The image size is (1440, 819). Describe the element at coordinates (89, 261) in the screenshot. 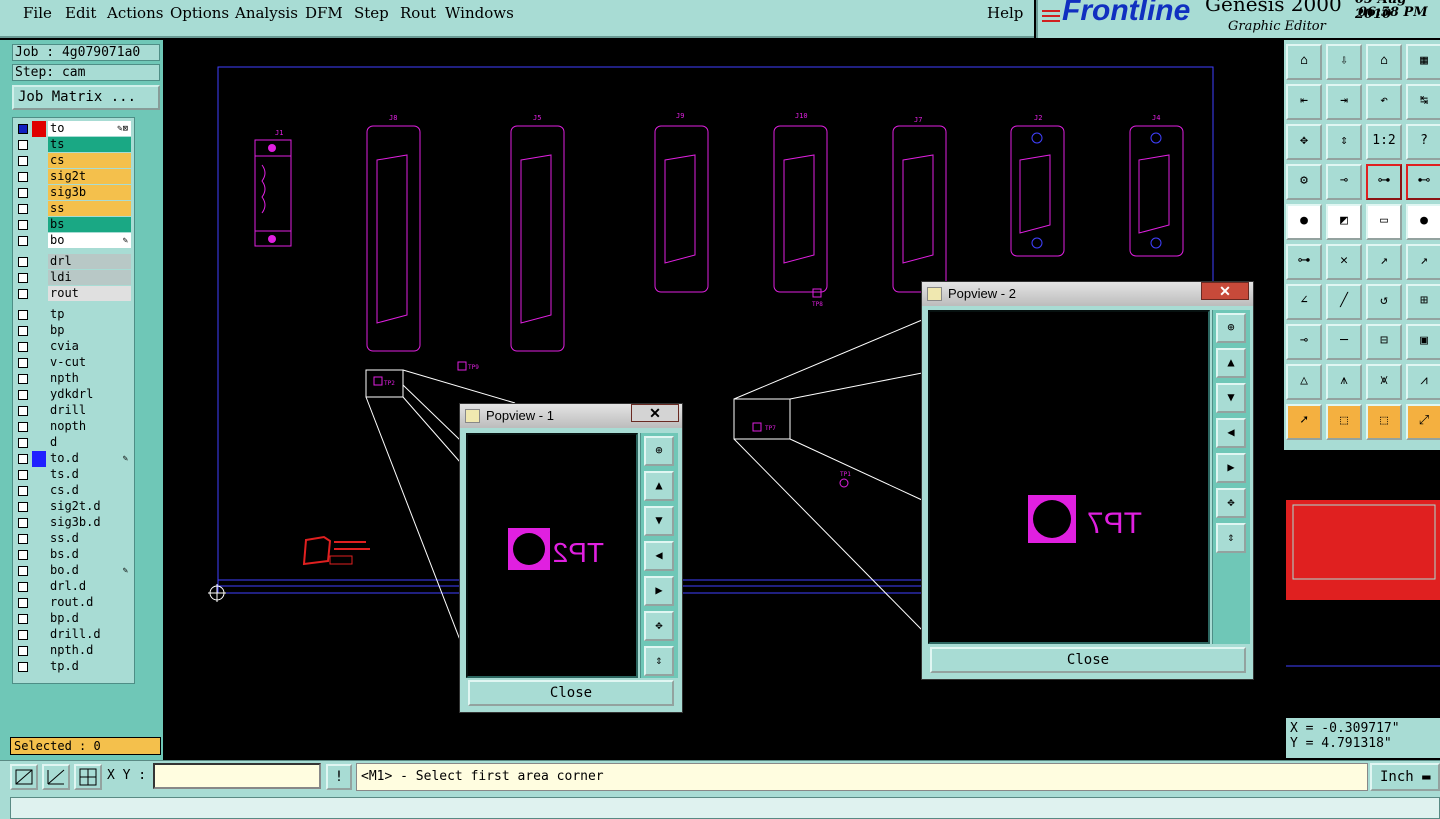

I see `layer-name: drl` at that location.